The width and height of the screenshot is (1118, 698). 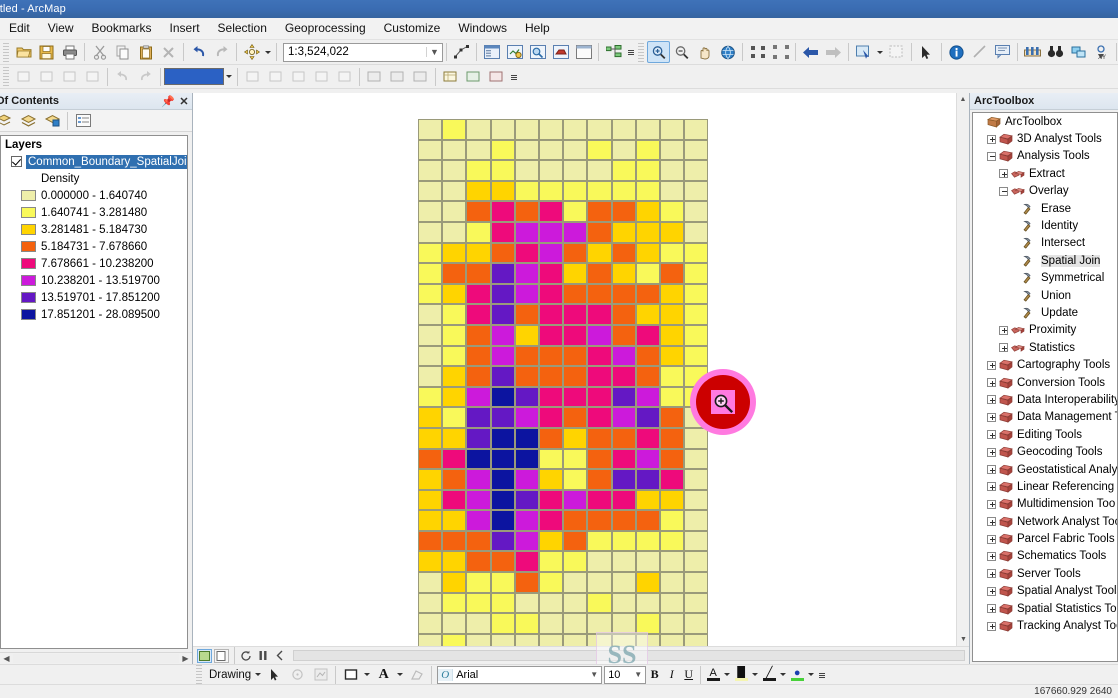 What do you see at coordinates (727, 675) in the screenshot?
I see `font-color-arrow-icon` at bounding box center [727, 675].